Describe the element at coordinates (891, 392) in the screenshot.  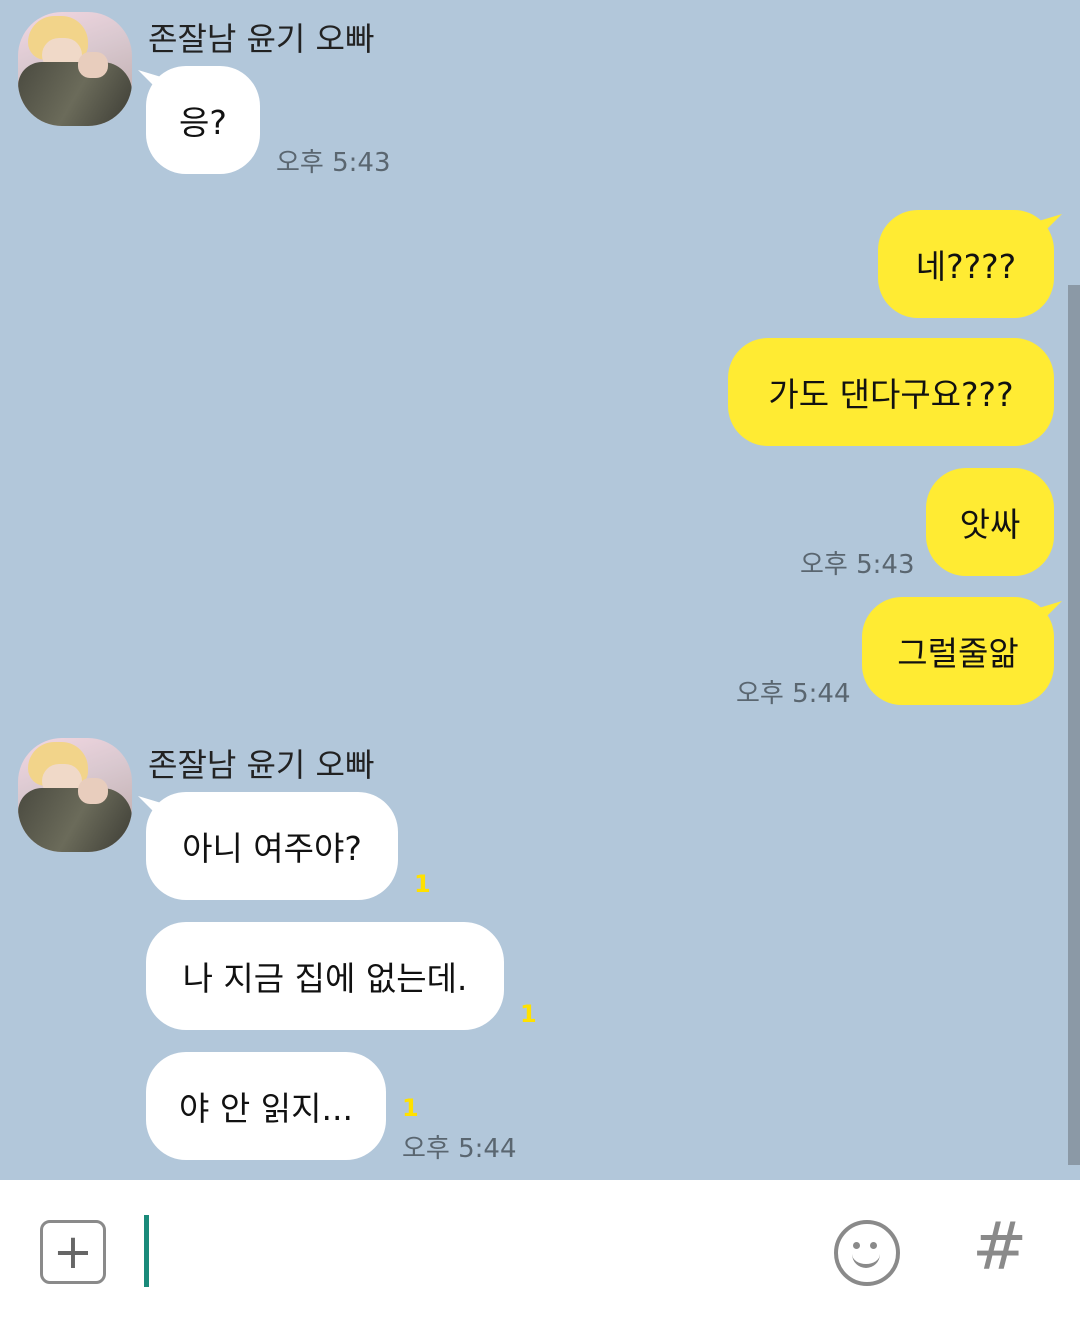
I see `message-bubble: 가도 댄다구요???` at that location.